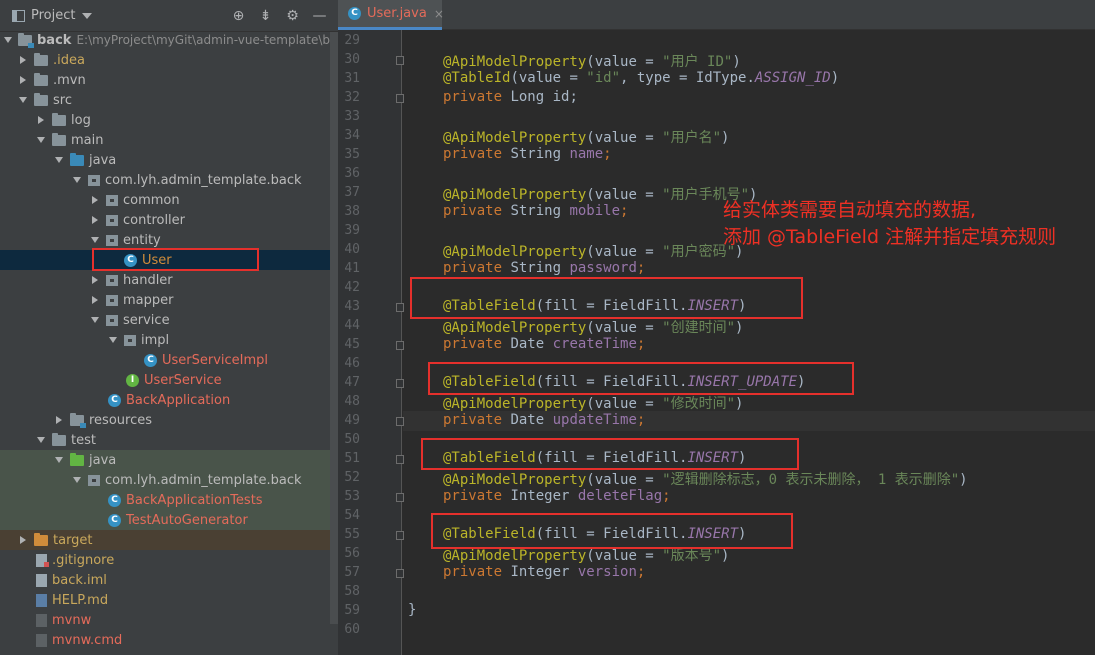 Image resolution: width=1095 pixels, height=655 pixels. I want to click on code-line-37: @ApiModelProperty(value = "用户手机号"), so click(600, 194).